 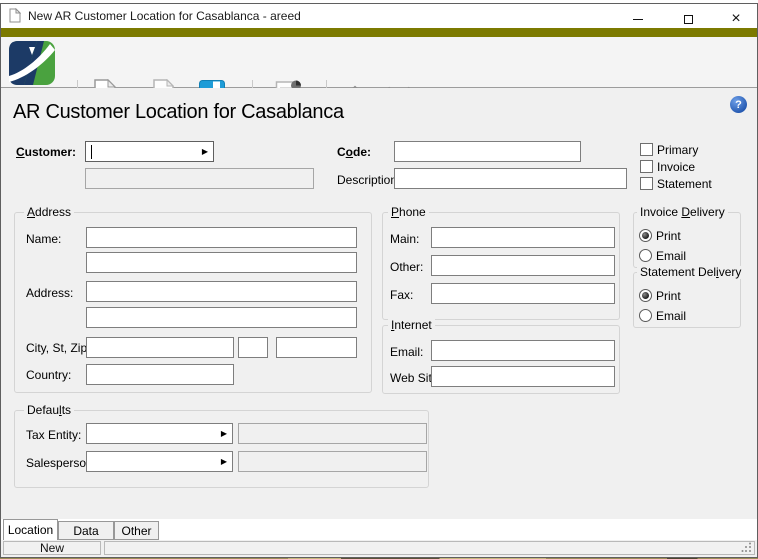 I want to click on phone-main-field, so click(x=523, y=237).